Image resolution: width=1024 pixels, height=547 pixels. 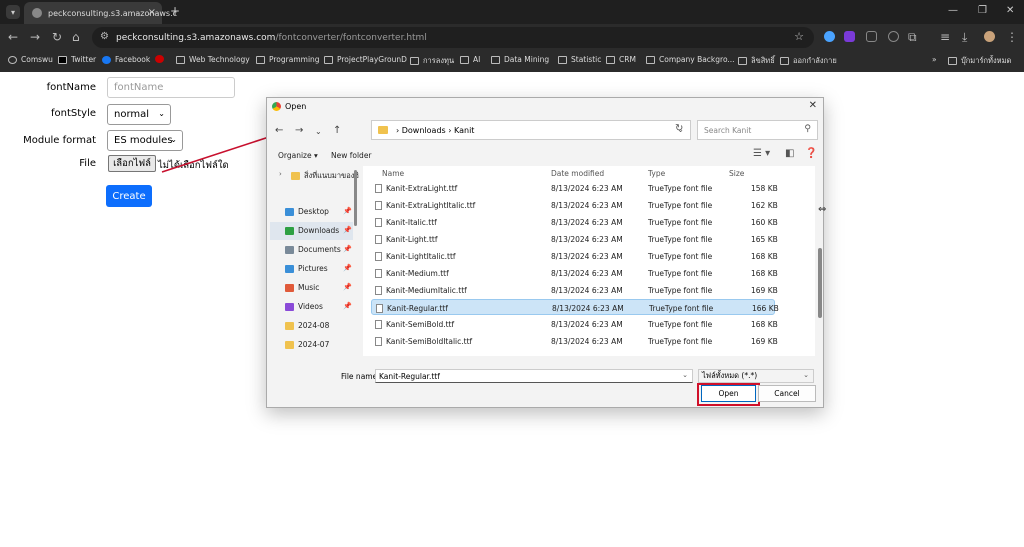 What do you see at coordinates (325, 176) in the screenshot?
I see `nav-item-attachments: สิ่งที่แนบมาของฮิ` at bounding box center [325, 176].